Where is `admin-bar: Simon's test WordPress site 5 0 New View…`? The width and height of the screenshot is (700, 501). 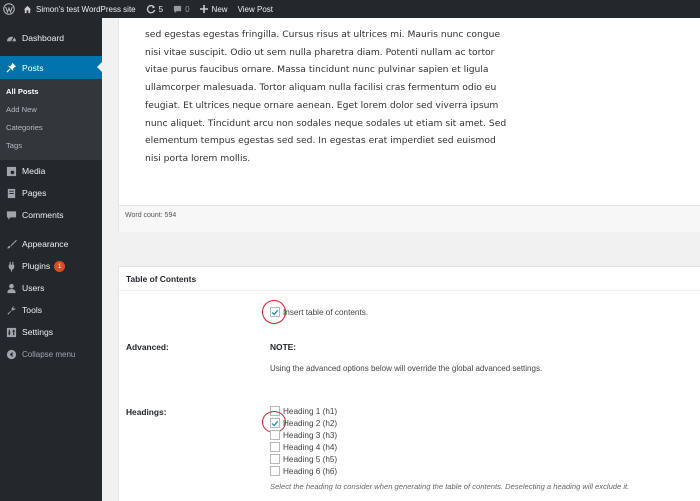
admin-bar: Simon's test WordPress site 5 0 New View… is located at coordinates (350, 9).